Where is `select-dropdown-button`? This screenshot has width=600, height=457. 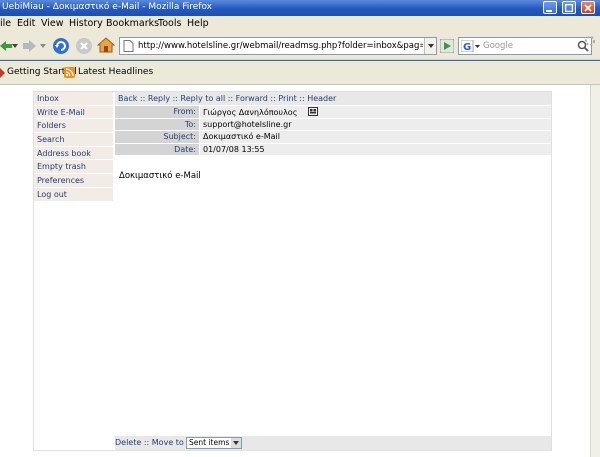 select-dropdown-button is located at coordinates (236, 443).